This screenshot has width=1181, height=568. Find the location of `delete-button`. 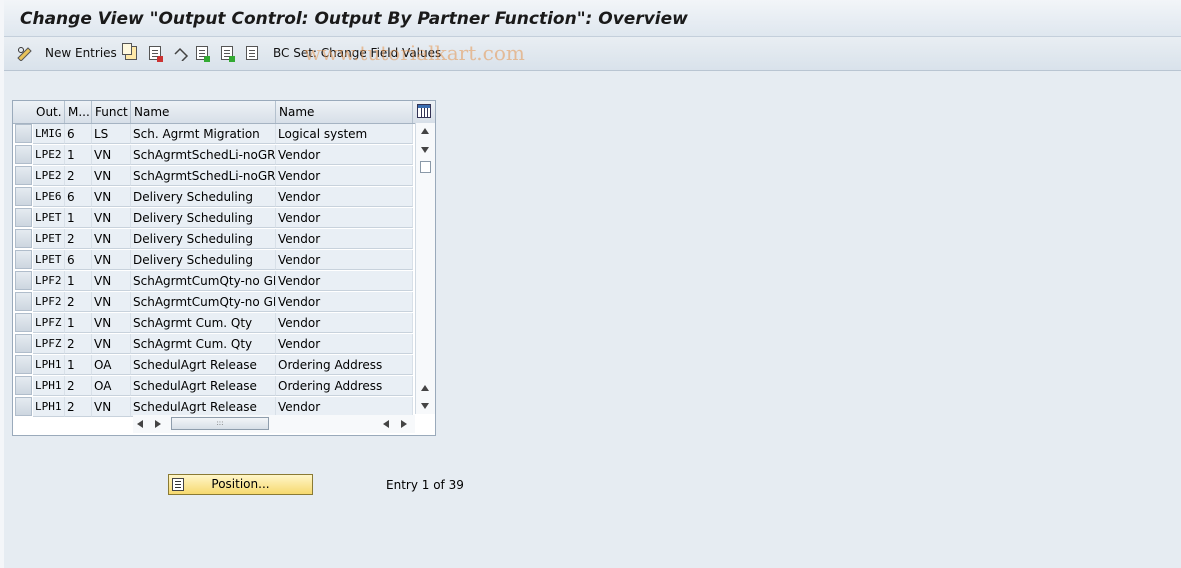

delete-button is located at coordinates (156, 53).